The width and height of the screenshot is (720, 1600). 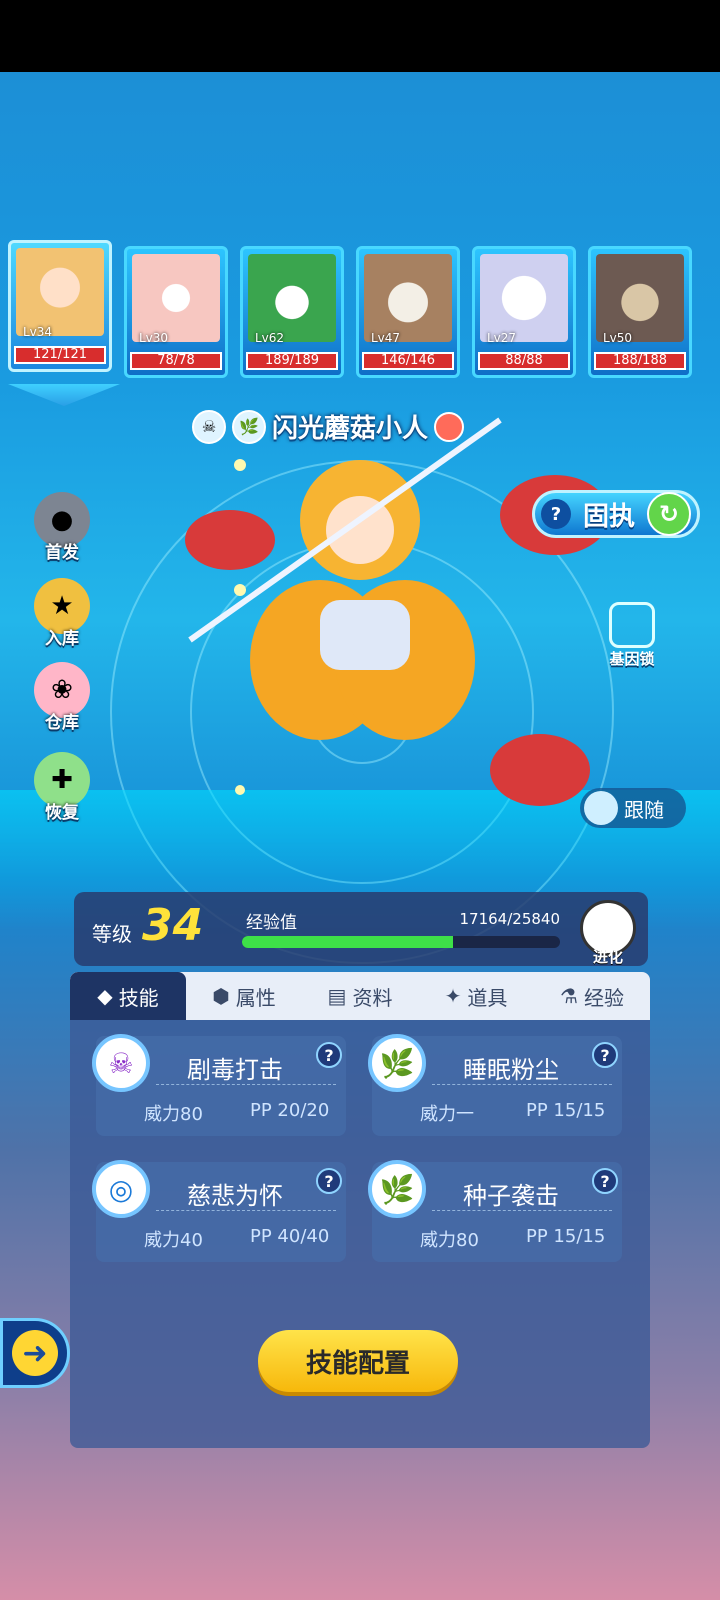 What do you see at coordinates (290, 1236) in the screenshot?
I see `skill-pp: PP 40/40` at bounding box center [290, 1236].